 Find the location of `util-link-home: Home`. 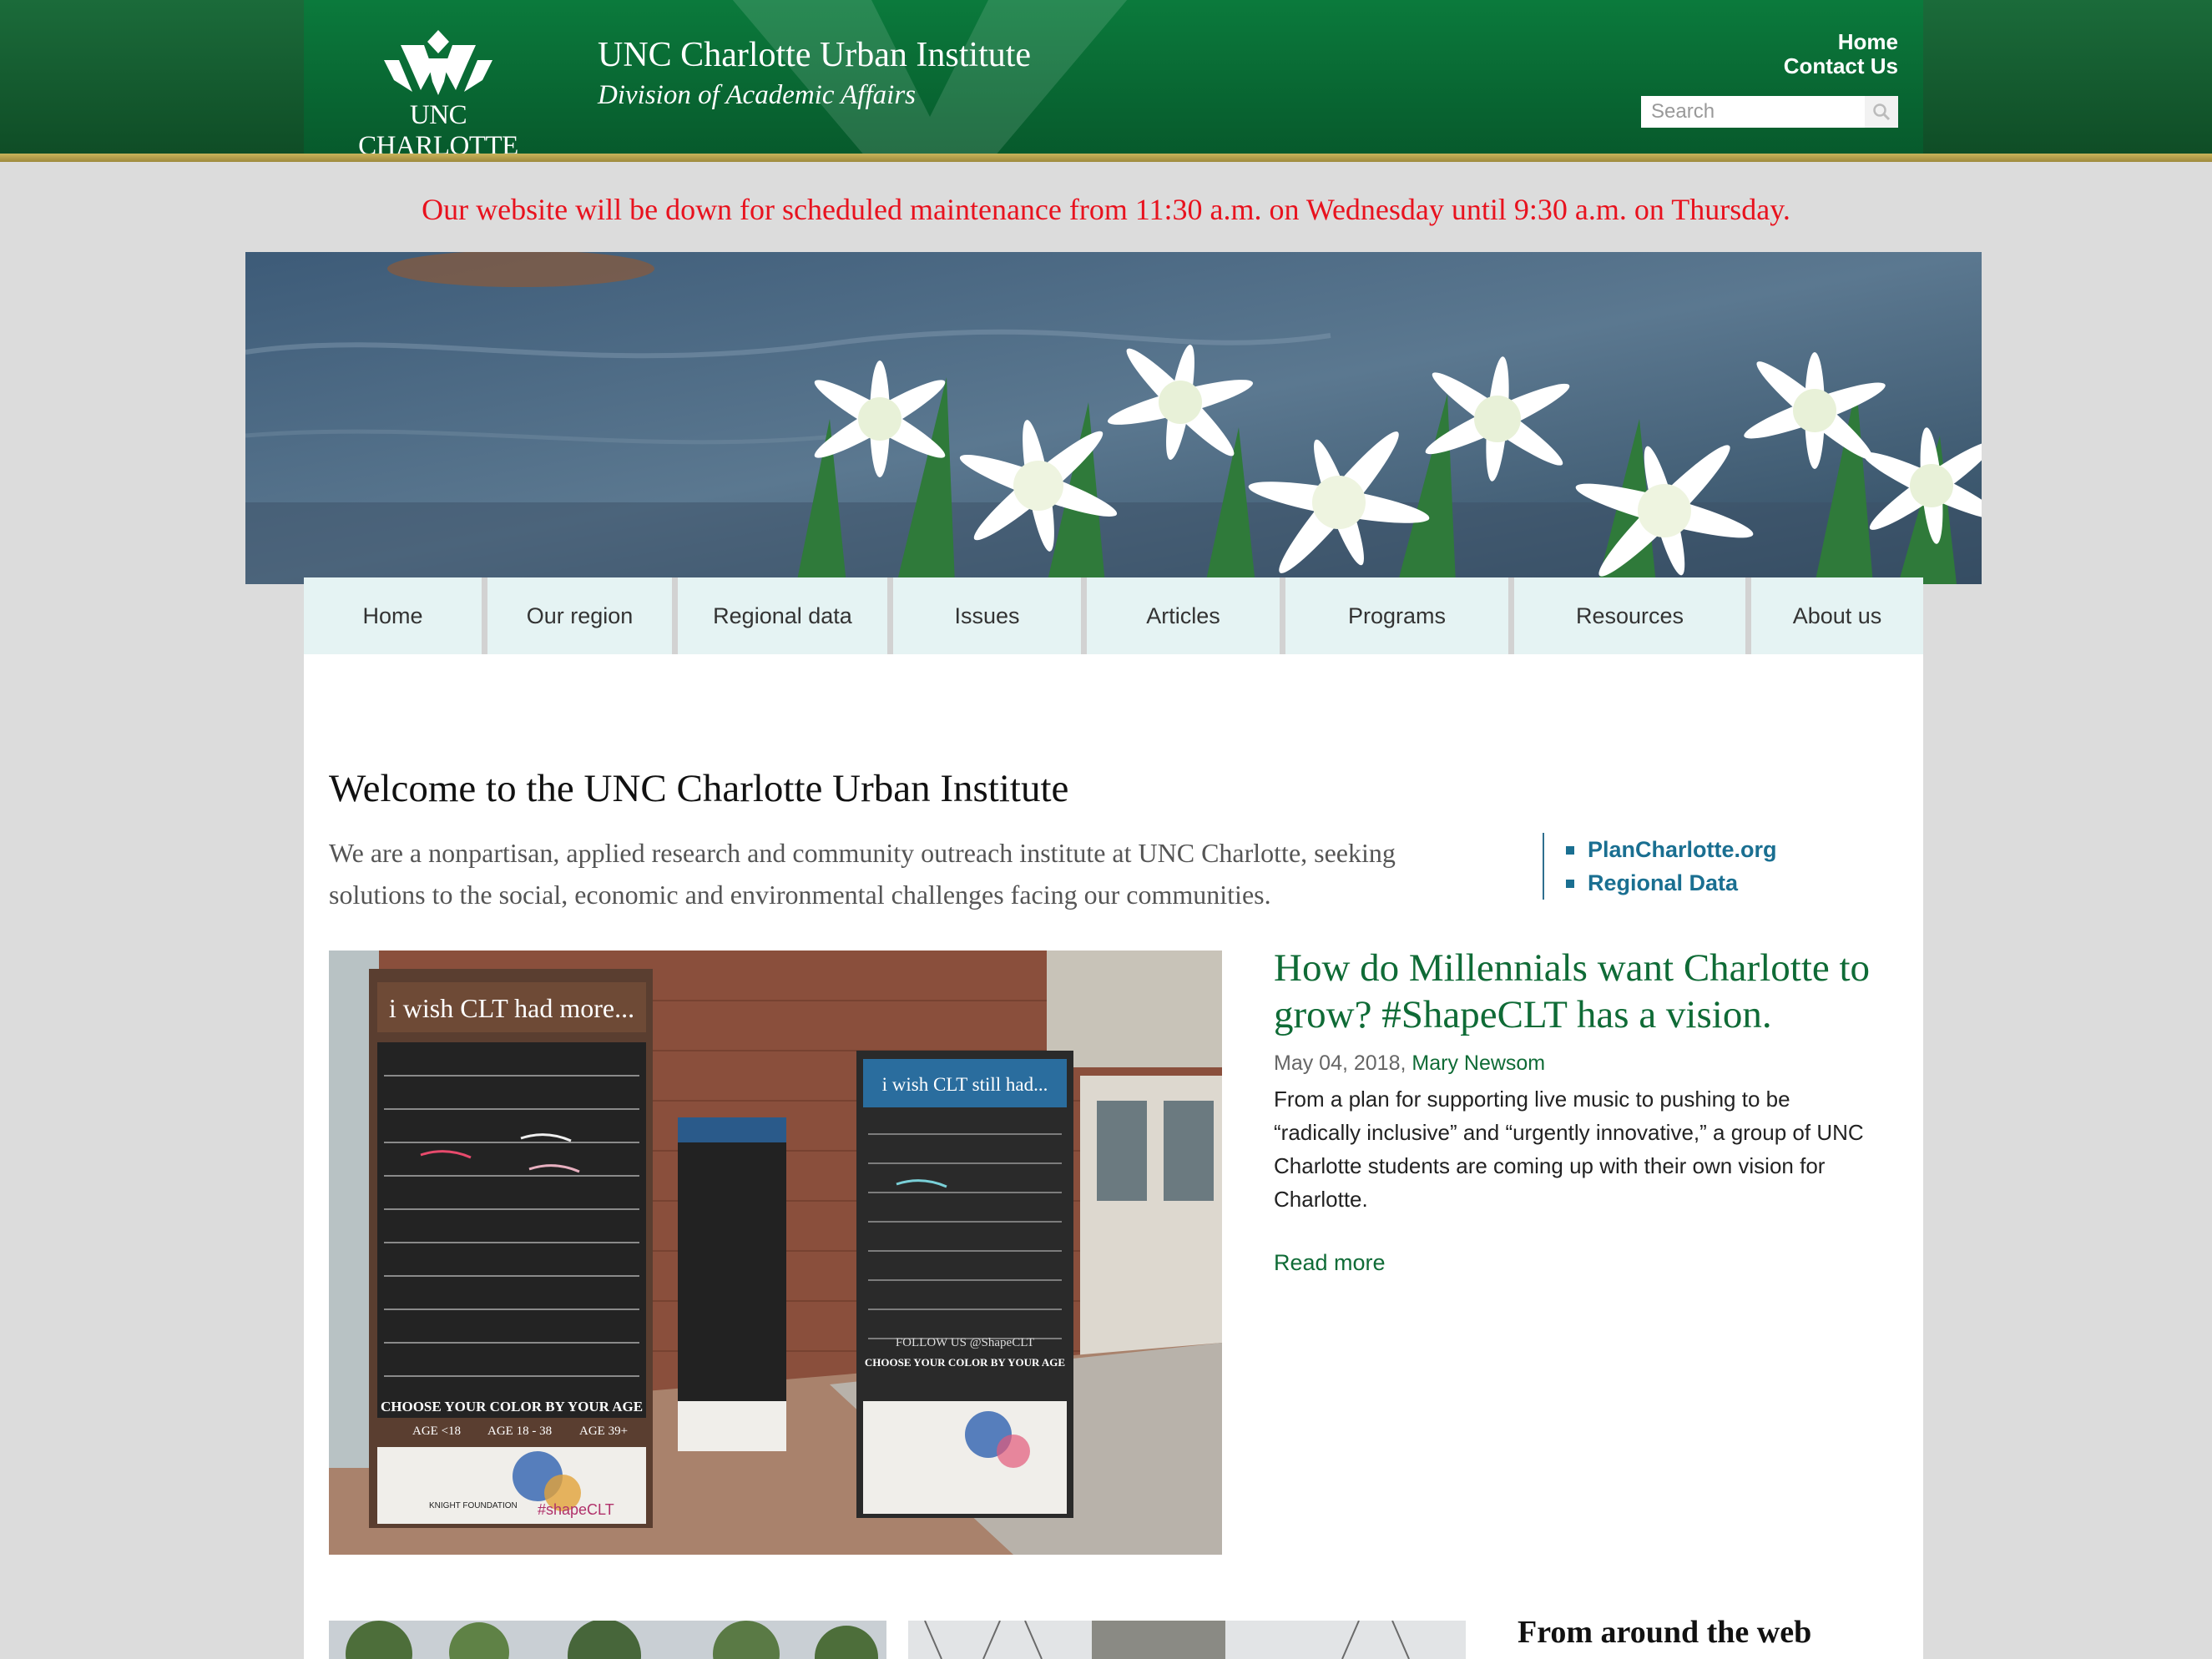

util-link-home: Home is located at coordinates (1841, 42).